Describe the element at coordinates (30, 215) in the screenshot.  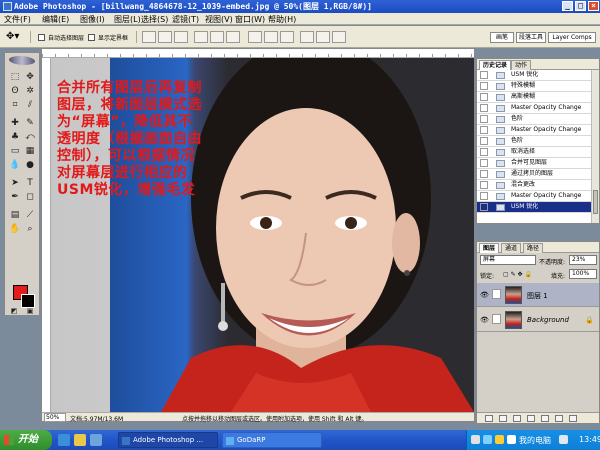
I see `eyedropper-tool-icon: ⟋` at that location.